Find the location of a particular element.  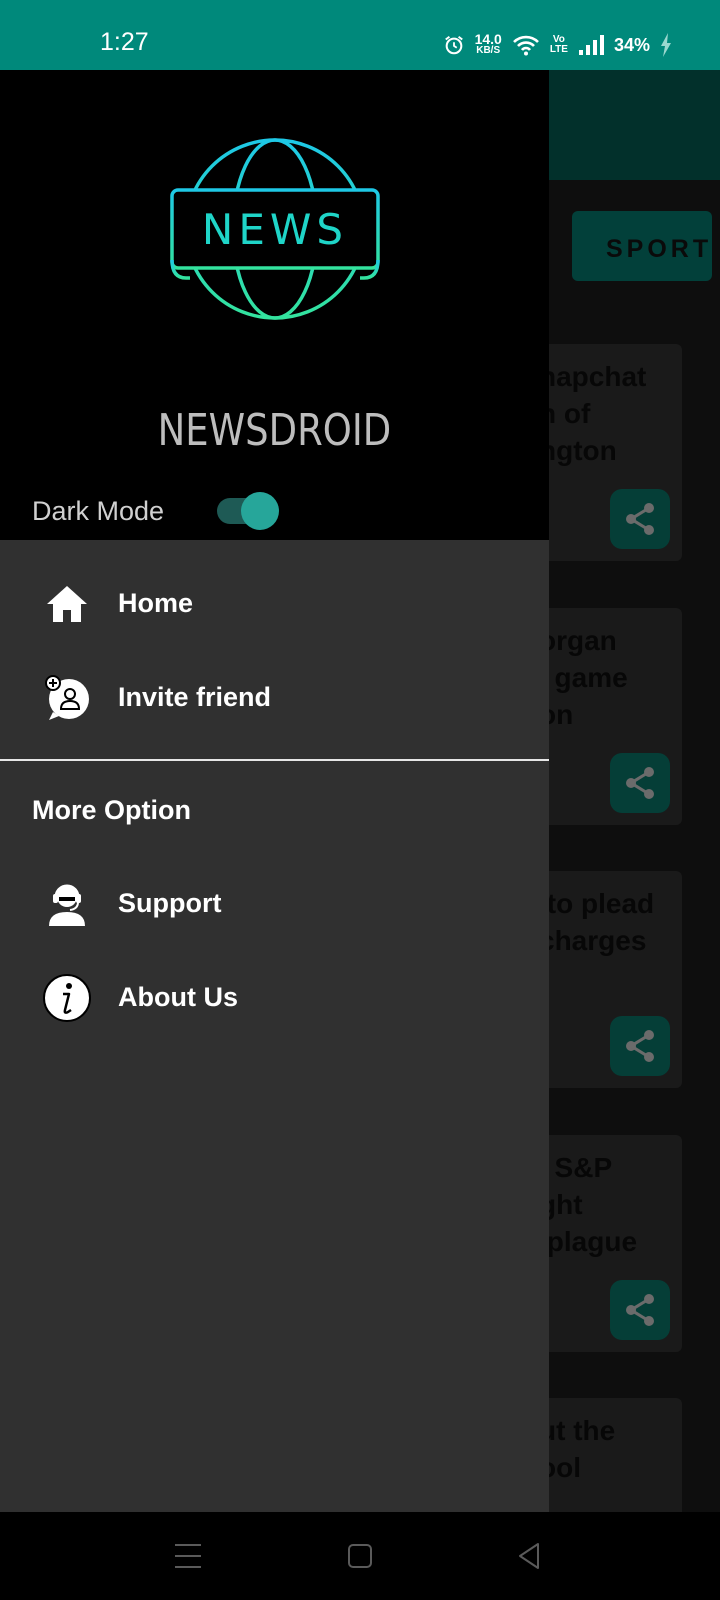

news-card: organ l game on is located at coordinates (615, 716).